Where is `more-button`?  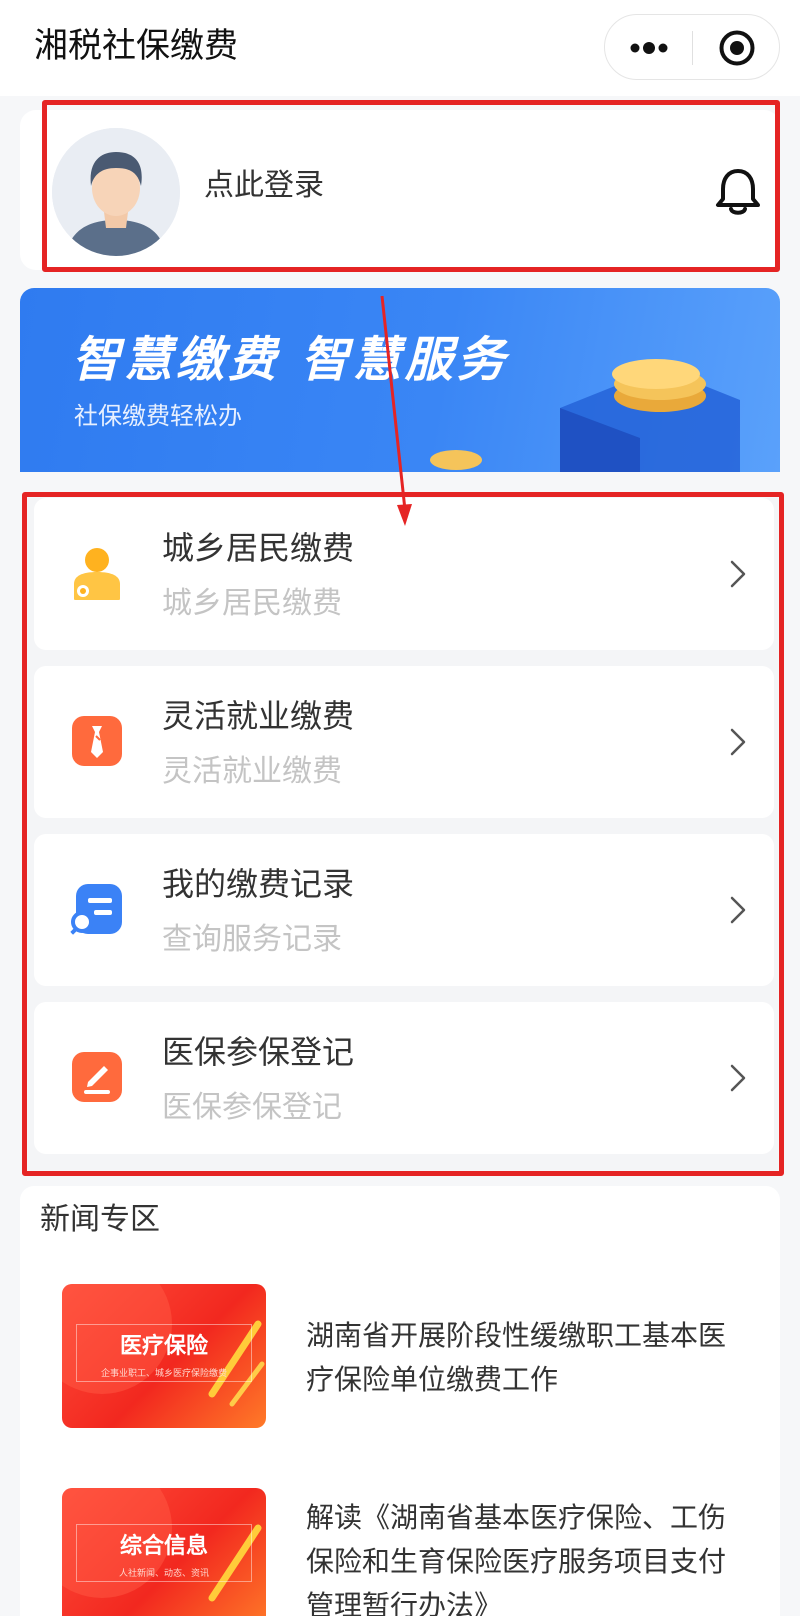
more-button is located at coordinates (648, 48).